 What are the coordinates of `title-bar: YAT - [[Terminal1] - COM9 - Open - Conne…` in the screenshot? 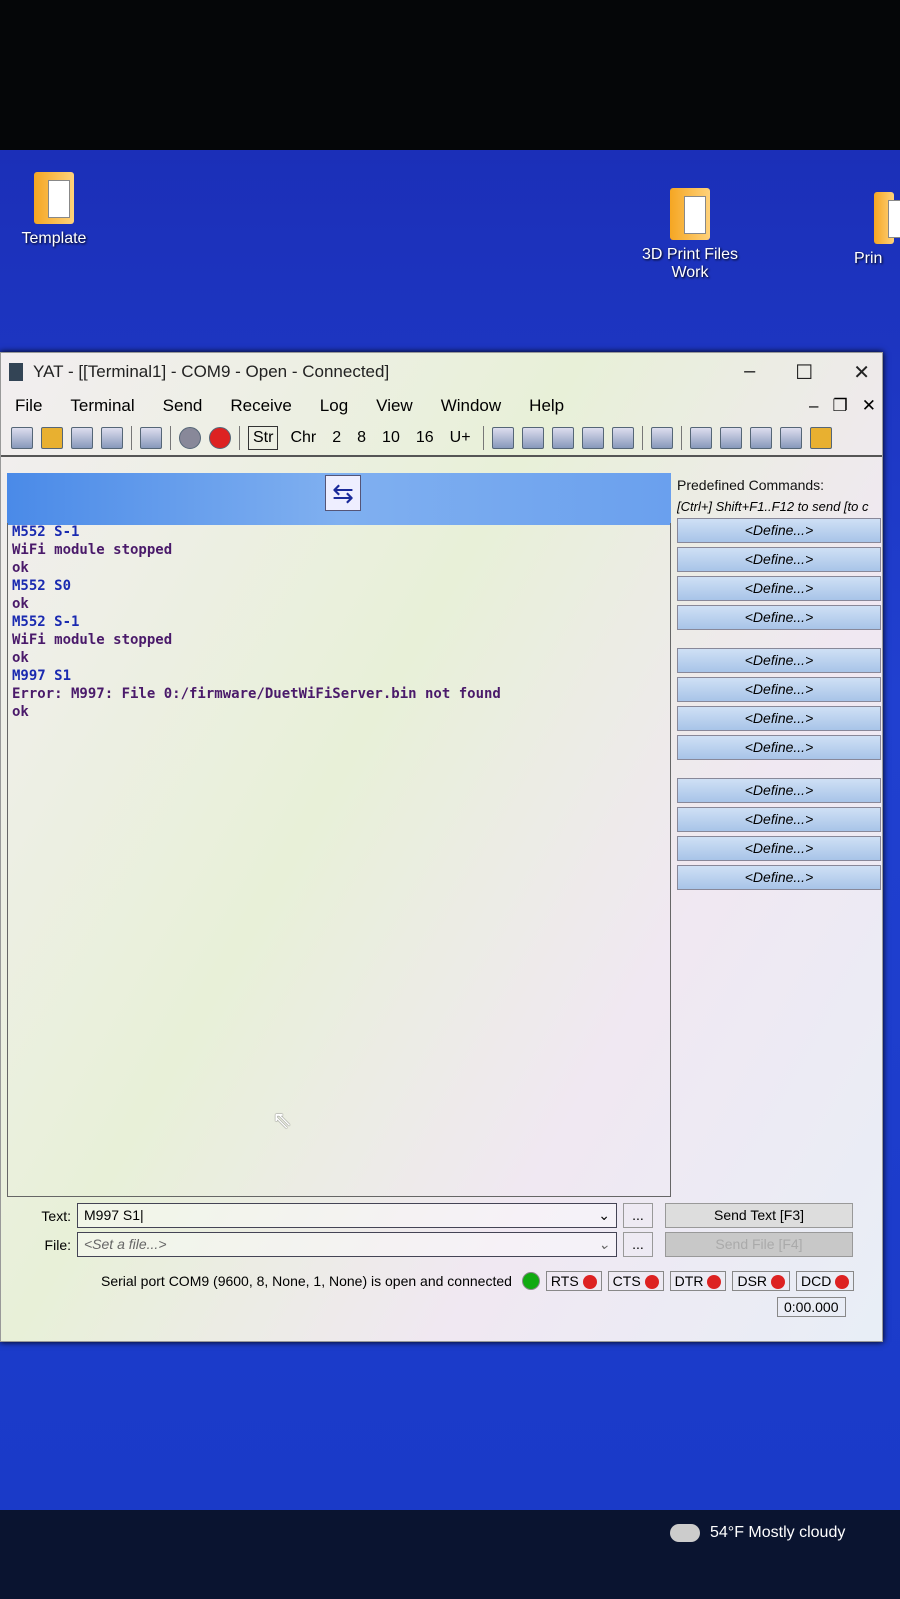 It's located at (441, 372).